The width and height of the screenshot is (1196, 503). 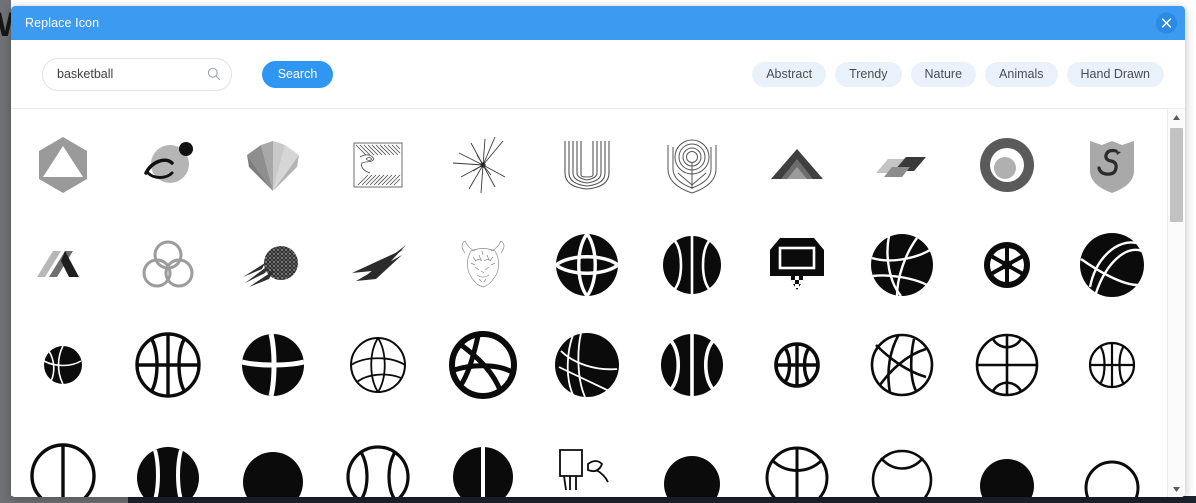 I want to click on search-group: Search, so click(x=187, y=74).